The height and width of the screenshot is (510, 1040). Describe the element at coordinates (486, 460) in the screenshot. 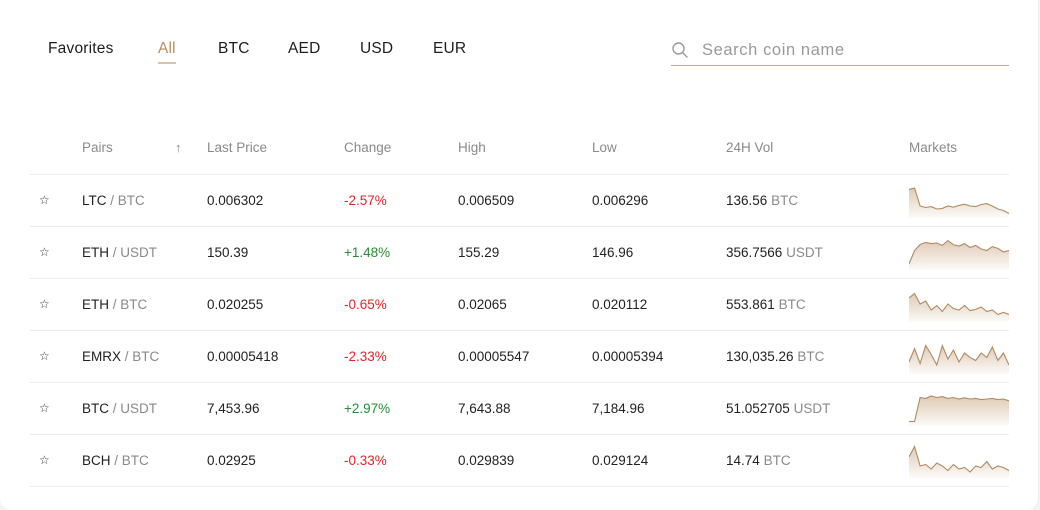

I see `high-price: 0.029839` at that location.